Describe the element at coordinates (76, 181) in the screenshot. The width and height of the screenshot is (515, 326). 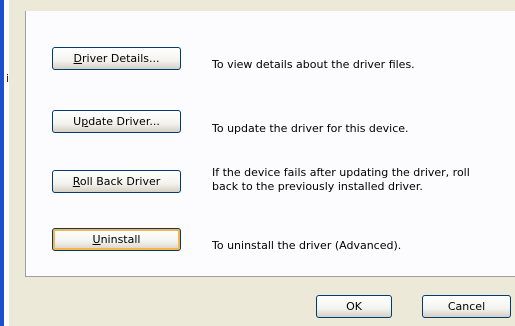
I see `roll-back-mnemonic: R` at that location.